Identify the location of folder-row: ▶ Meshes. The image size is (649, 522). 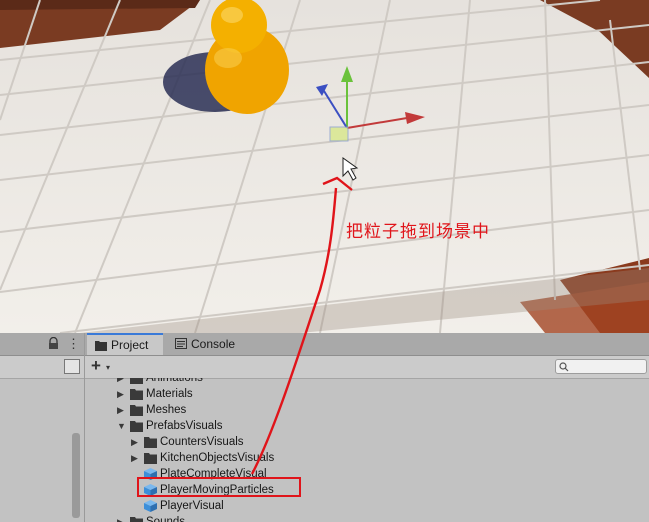
(151, 410).